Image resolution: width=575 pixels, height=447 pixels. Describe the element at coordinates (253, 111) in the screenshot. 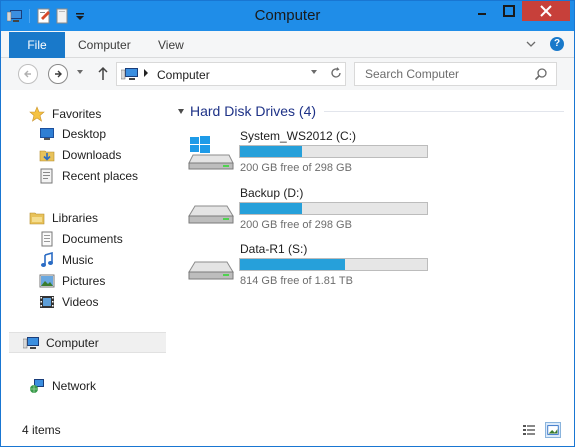

I see `group-title: Hard Disk Drives (4)` at that location.